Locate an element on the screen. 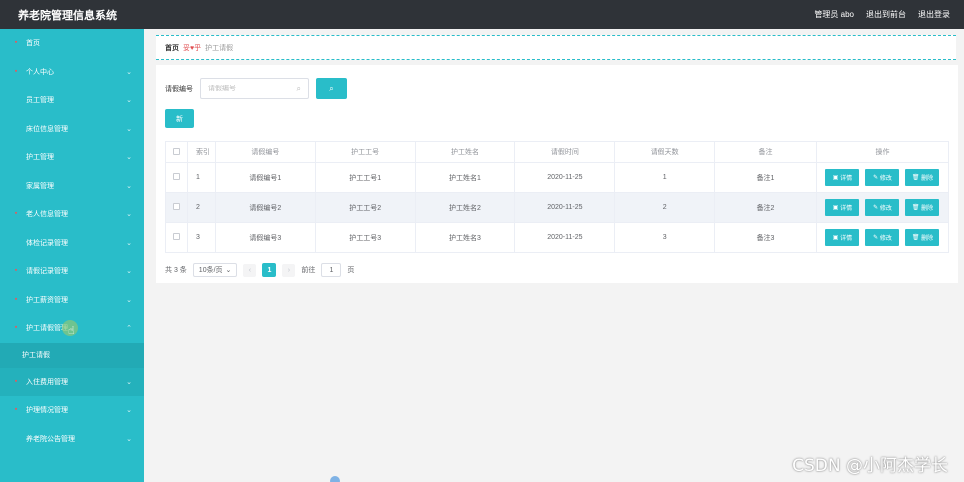 Image resolution: width=964 pixels, height=482 pixels. search-input is located at coordinates (248, 88).